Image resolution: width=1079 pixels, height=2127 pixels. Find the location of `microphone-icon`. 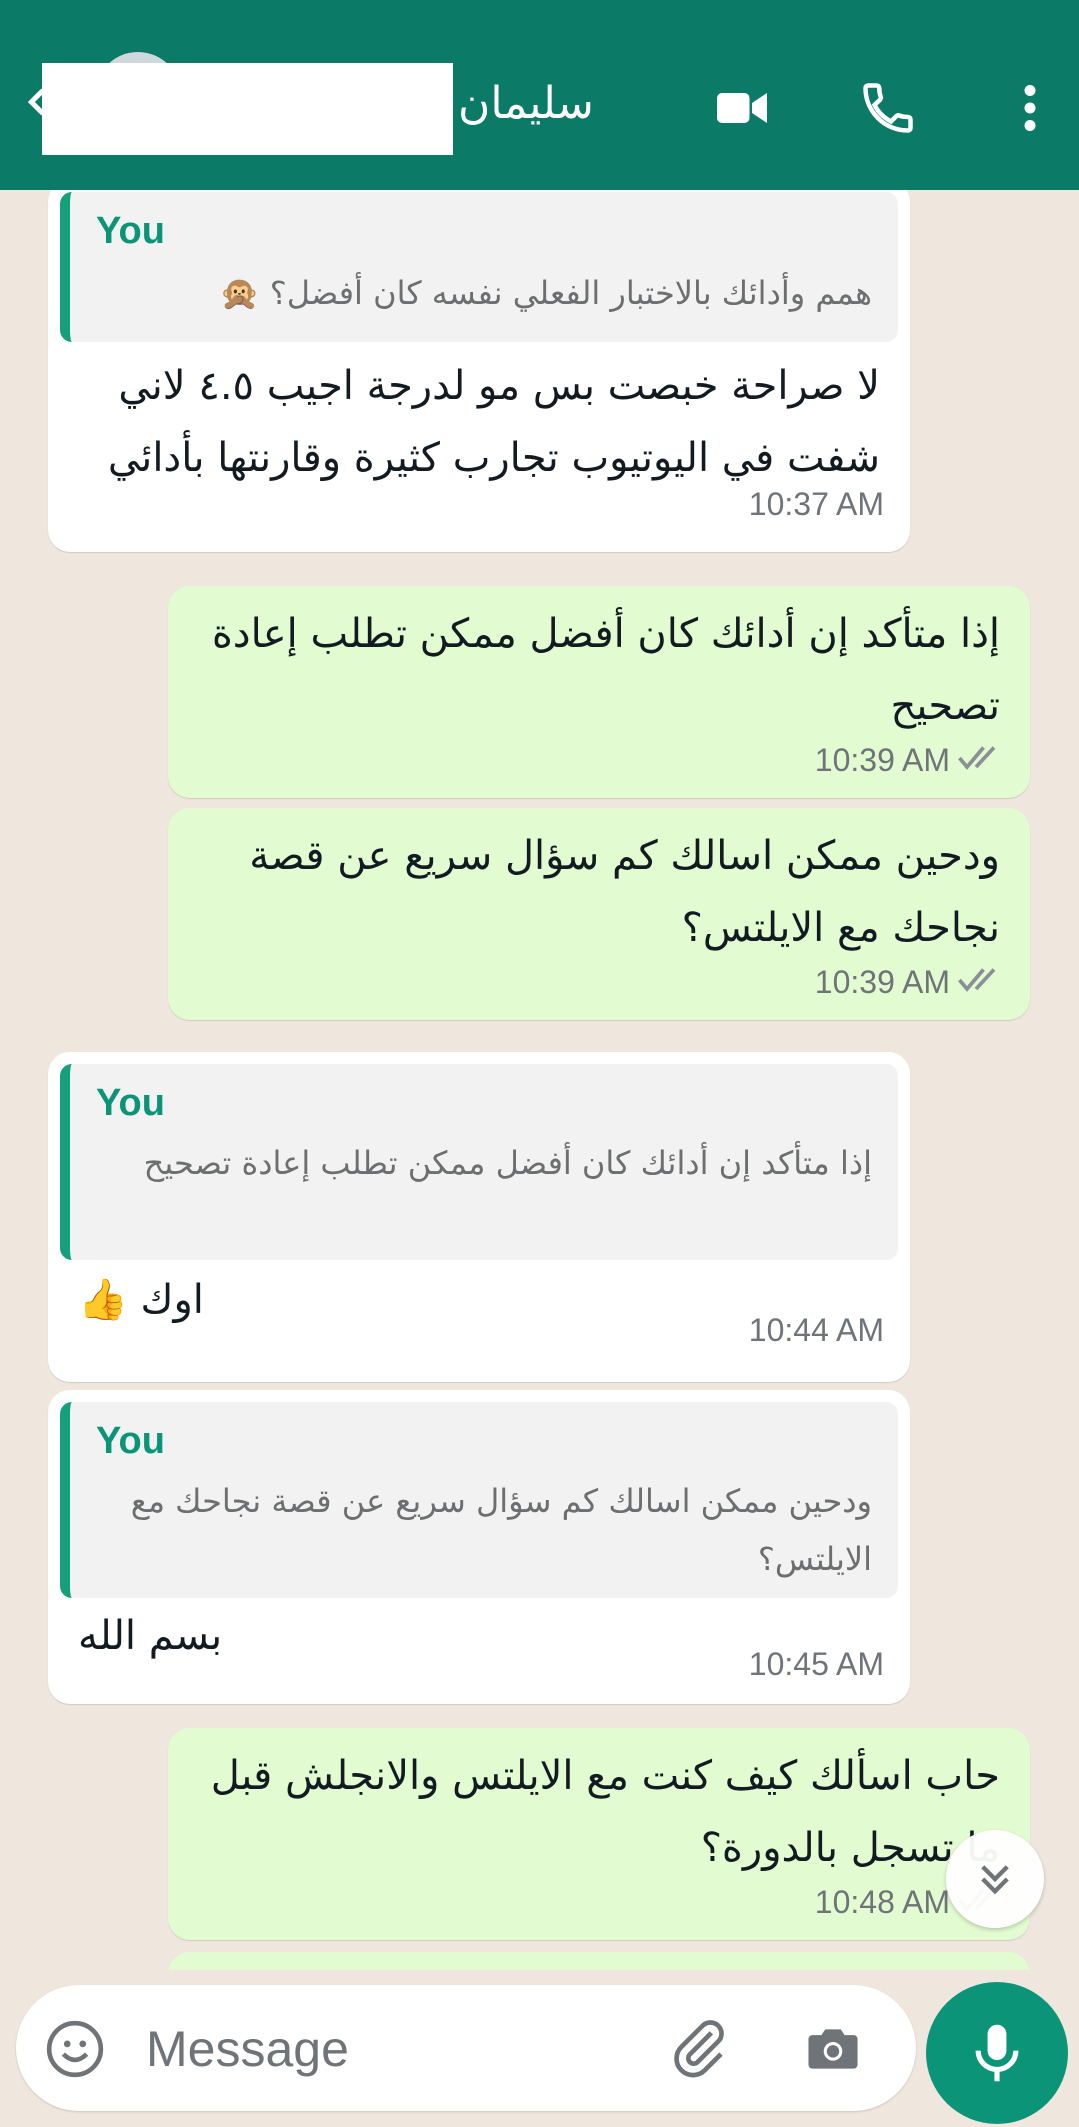

microphone-icon is located at coordinates (997, 2053).